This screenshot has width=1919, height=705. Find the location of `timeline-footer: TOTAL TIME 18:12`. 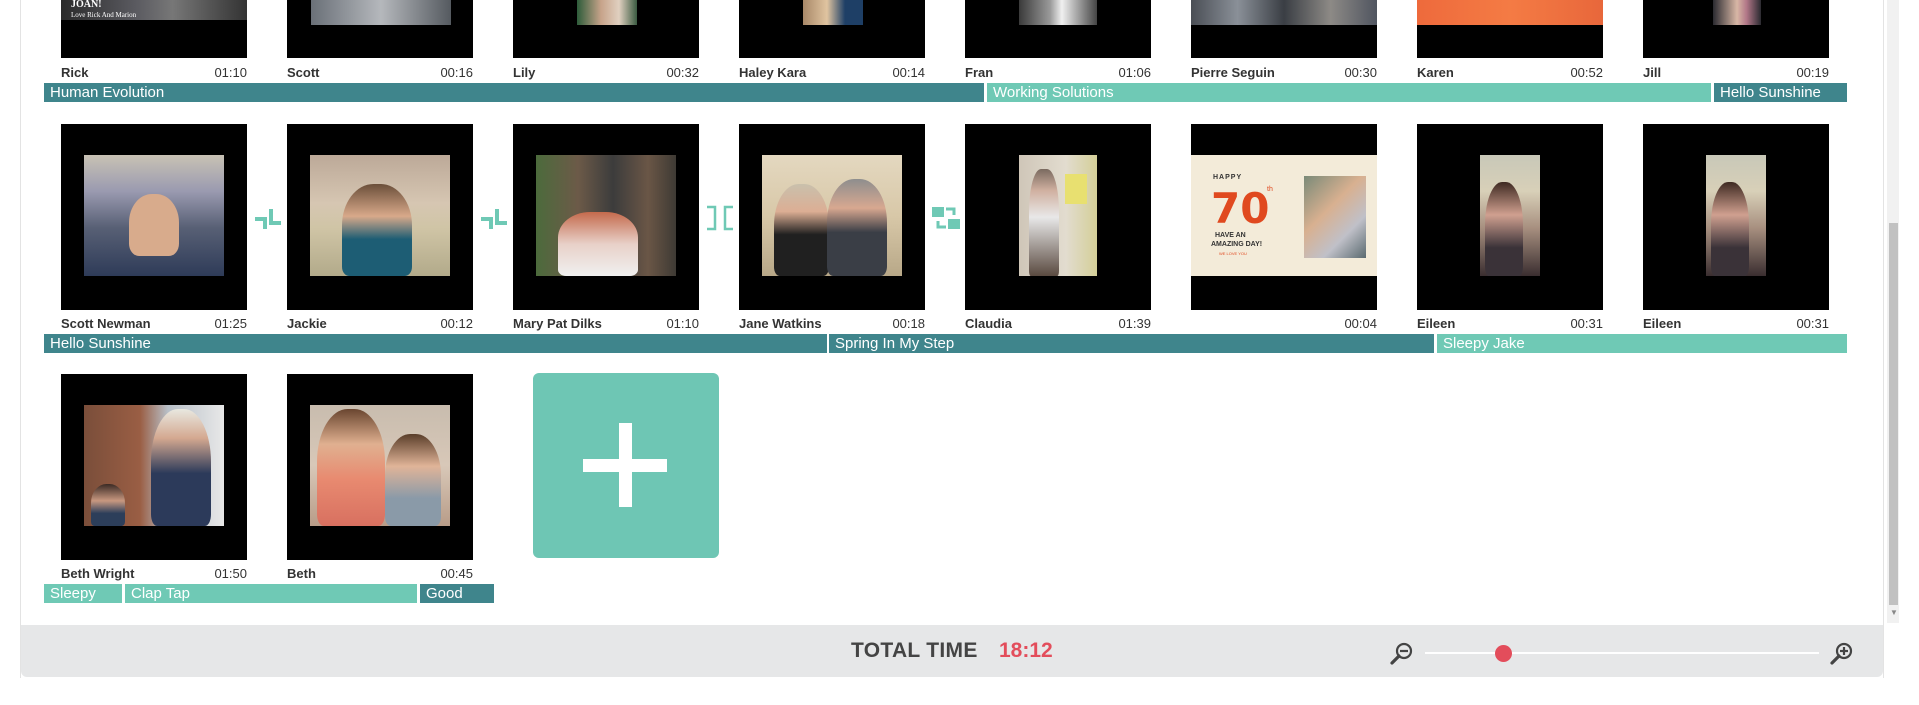

timeline-footer: TOTAL TIME 18:12 is located at coordinates (952, 651).